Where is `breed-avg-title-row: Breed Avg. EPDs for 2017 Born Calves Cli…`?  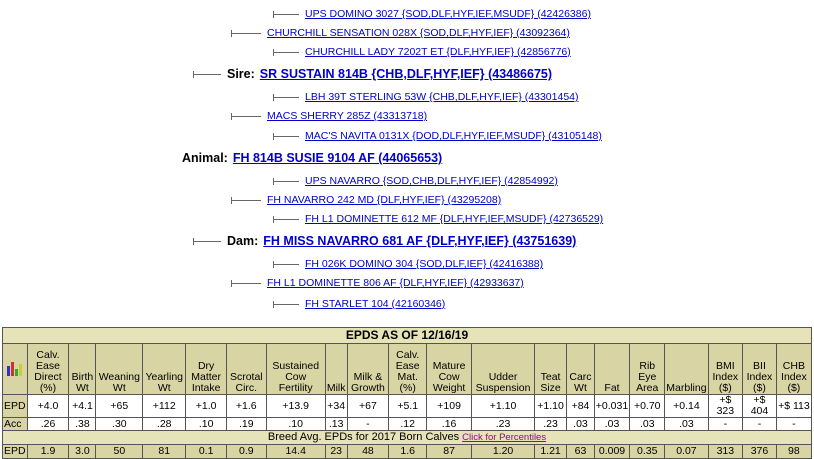
breed-avg-title-row: Breed Avg. EPDs for 2017 Born Calves Cli… is located at coordinates (407, 437).